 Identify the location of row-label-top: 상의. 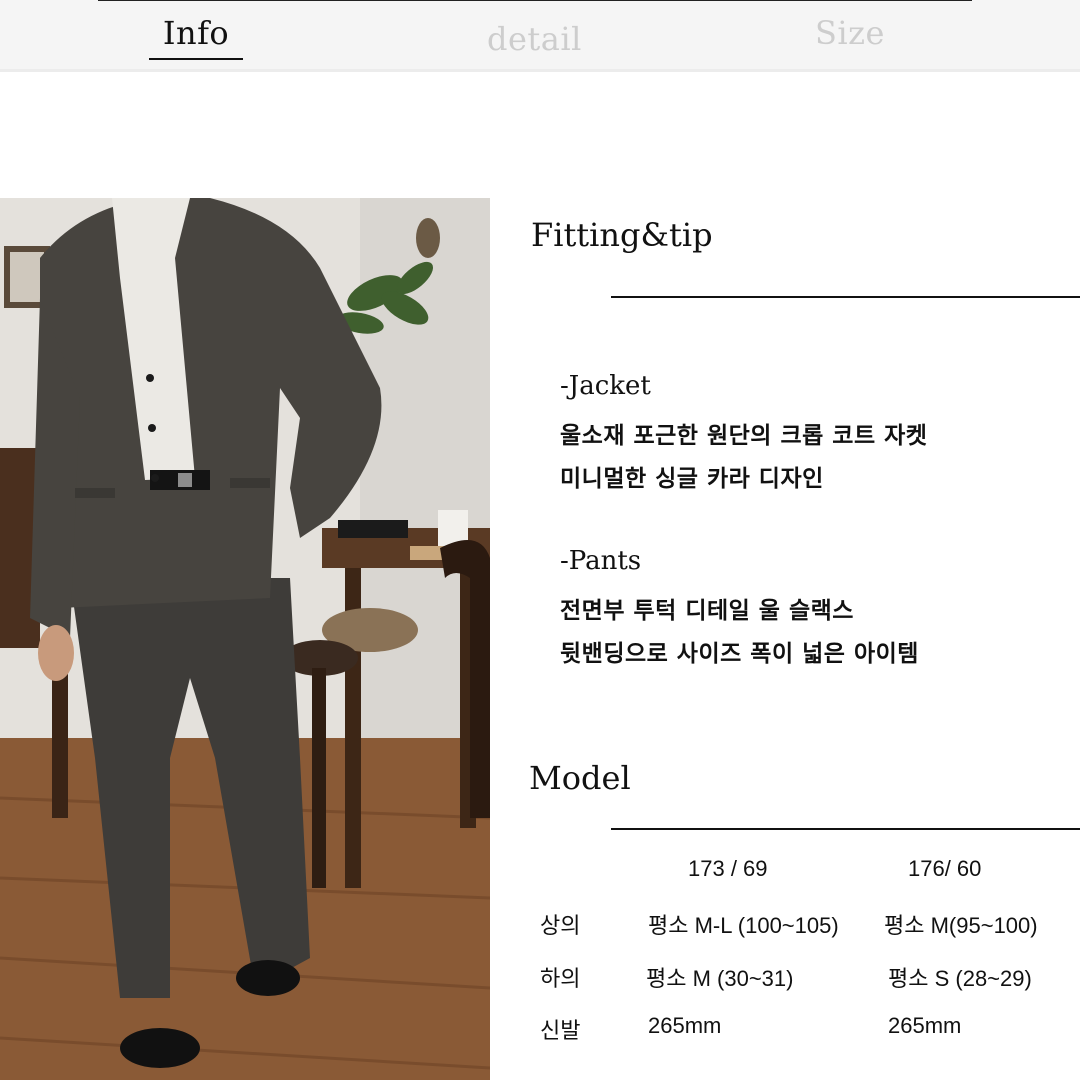
(560, 925).